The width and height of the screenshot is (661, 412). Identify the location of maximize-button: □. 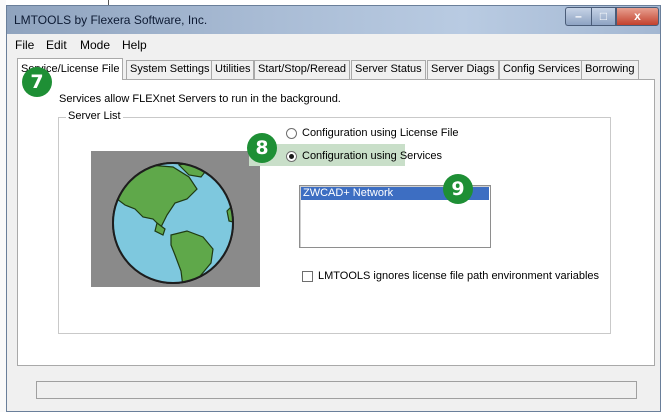
(603, 16).